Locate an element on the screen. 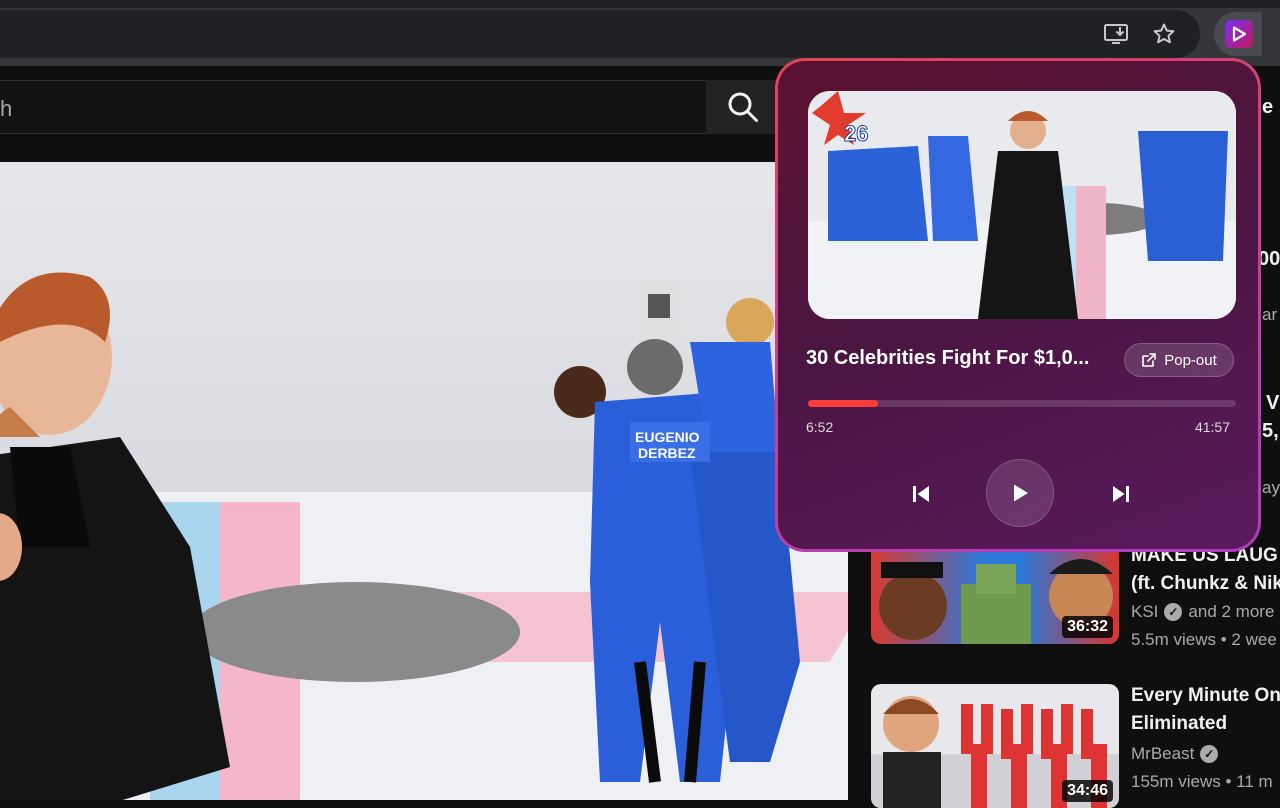 Image resolution: width=1280 pixels, height=808 pixels. address-bar is located at coordinates (600, 34).